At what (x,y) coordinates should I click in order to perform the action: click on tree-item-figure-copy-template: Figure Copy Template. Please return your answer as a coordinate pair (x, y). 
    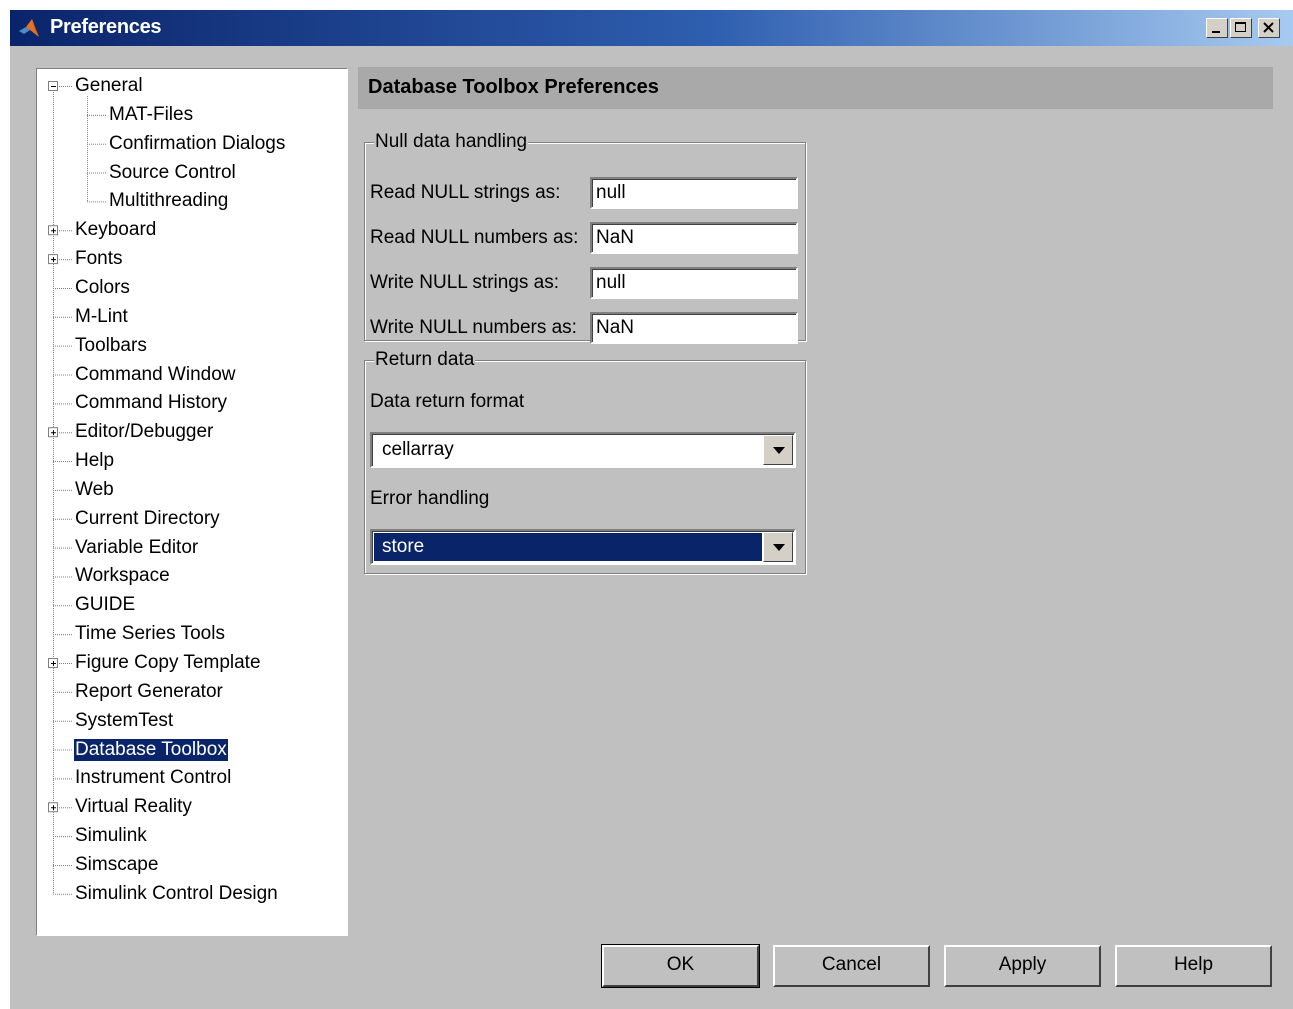
    Looking at the image, I should click on (168, 663).